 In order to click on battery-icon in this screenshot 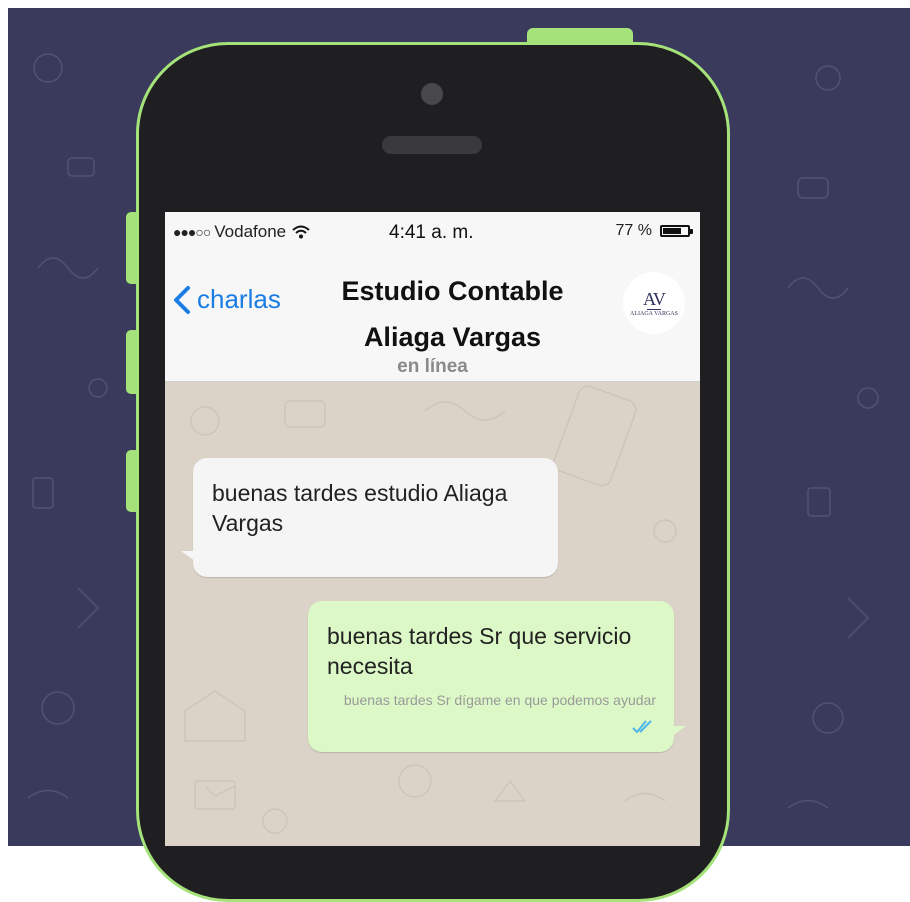, I will do `click(676, 231)`.